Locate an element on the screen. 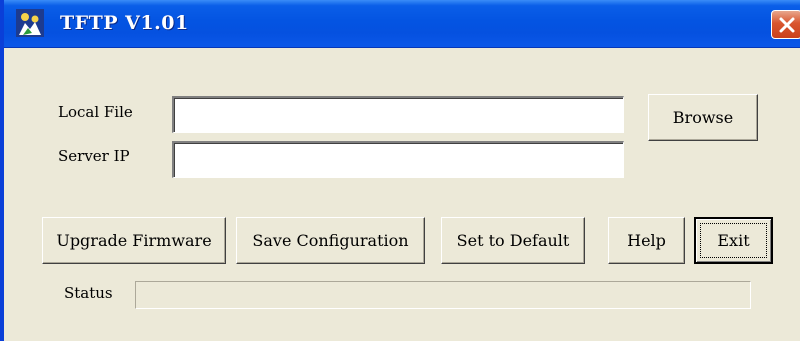  tftp-app-icon is located at coordinates (30, 23).